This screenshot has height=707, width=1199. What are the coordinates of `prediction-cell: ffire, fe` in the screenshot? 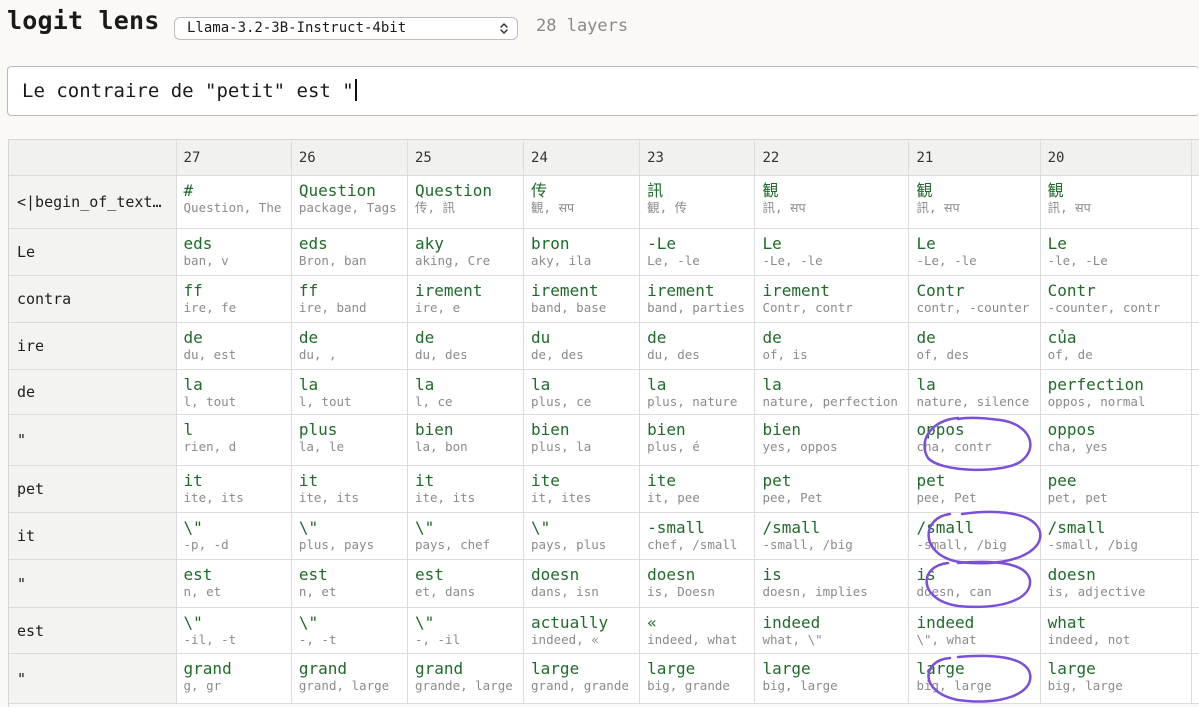 It's located at (233, 299).